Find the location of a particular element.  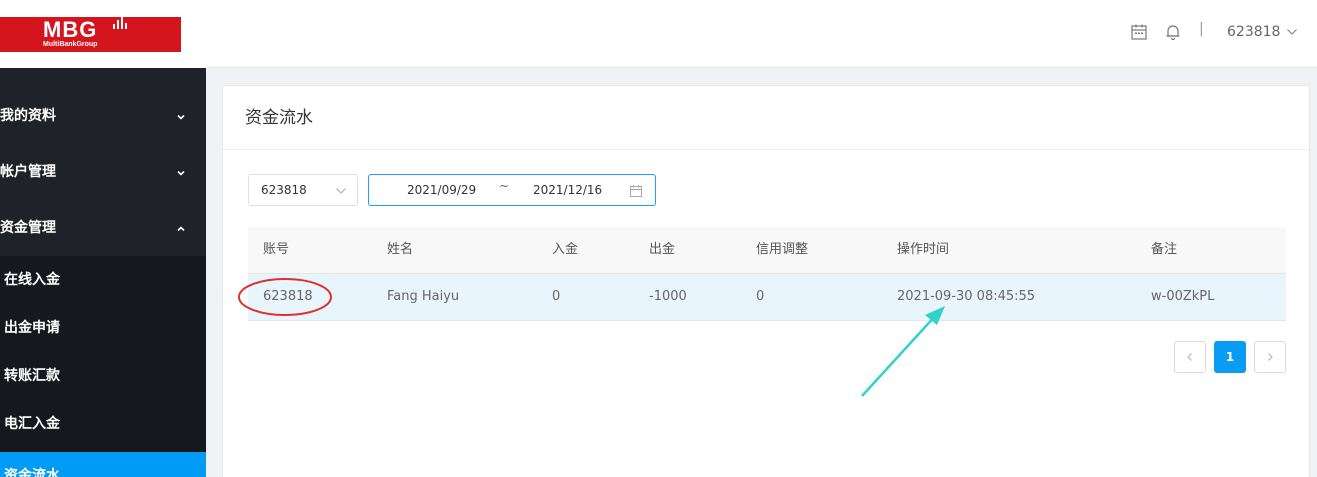

column-header-name: 姓名 is located at coordinates (400, 249).